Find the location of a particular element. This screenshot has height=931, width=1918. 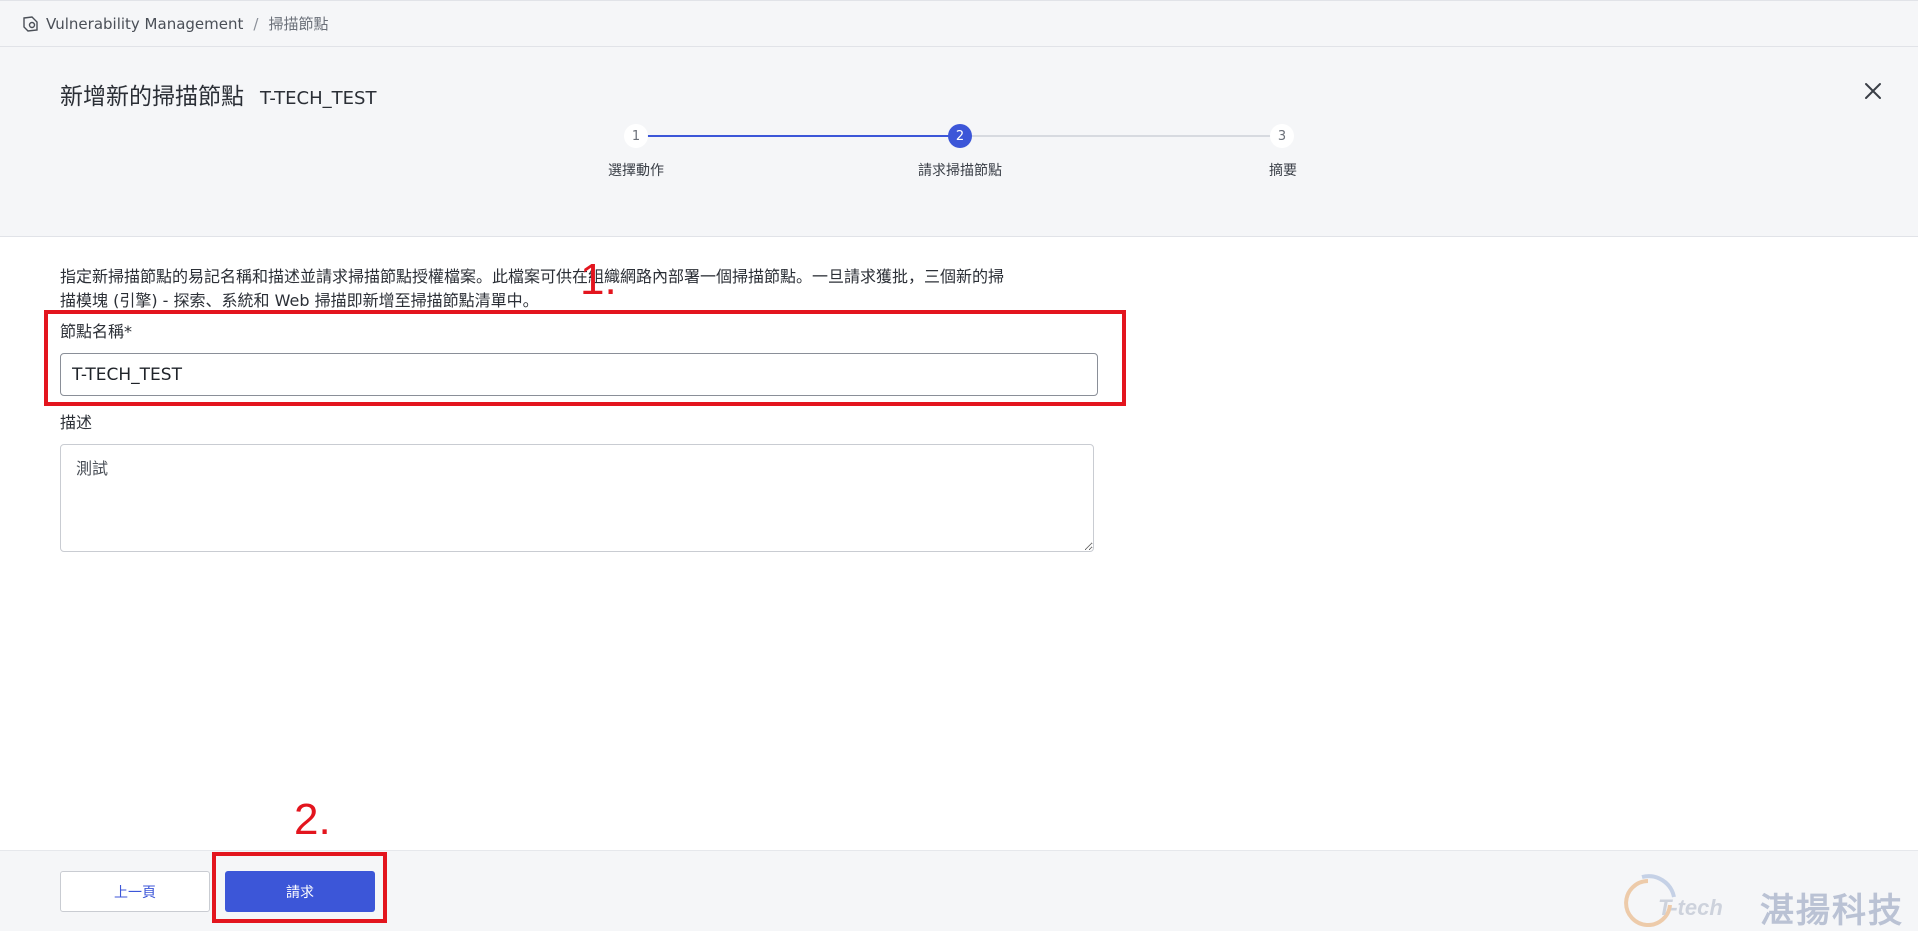

previous-page-button: 上一頁 is located at coordinates (135, 891).